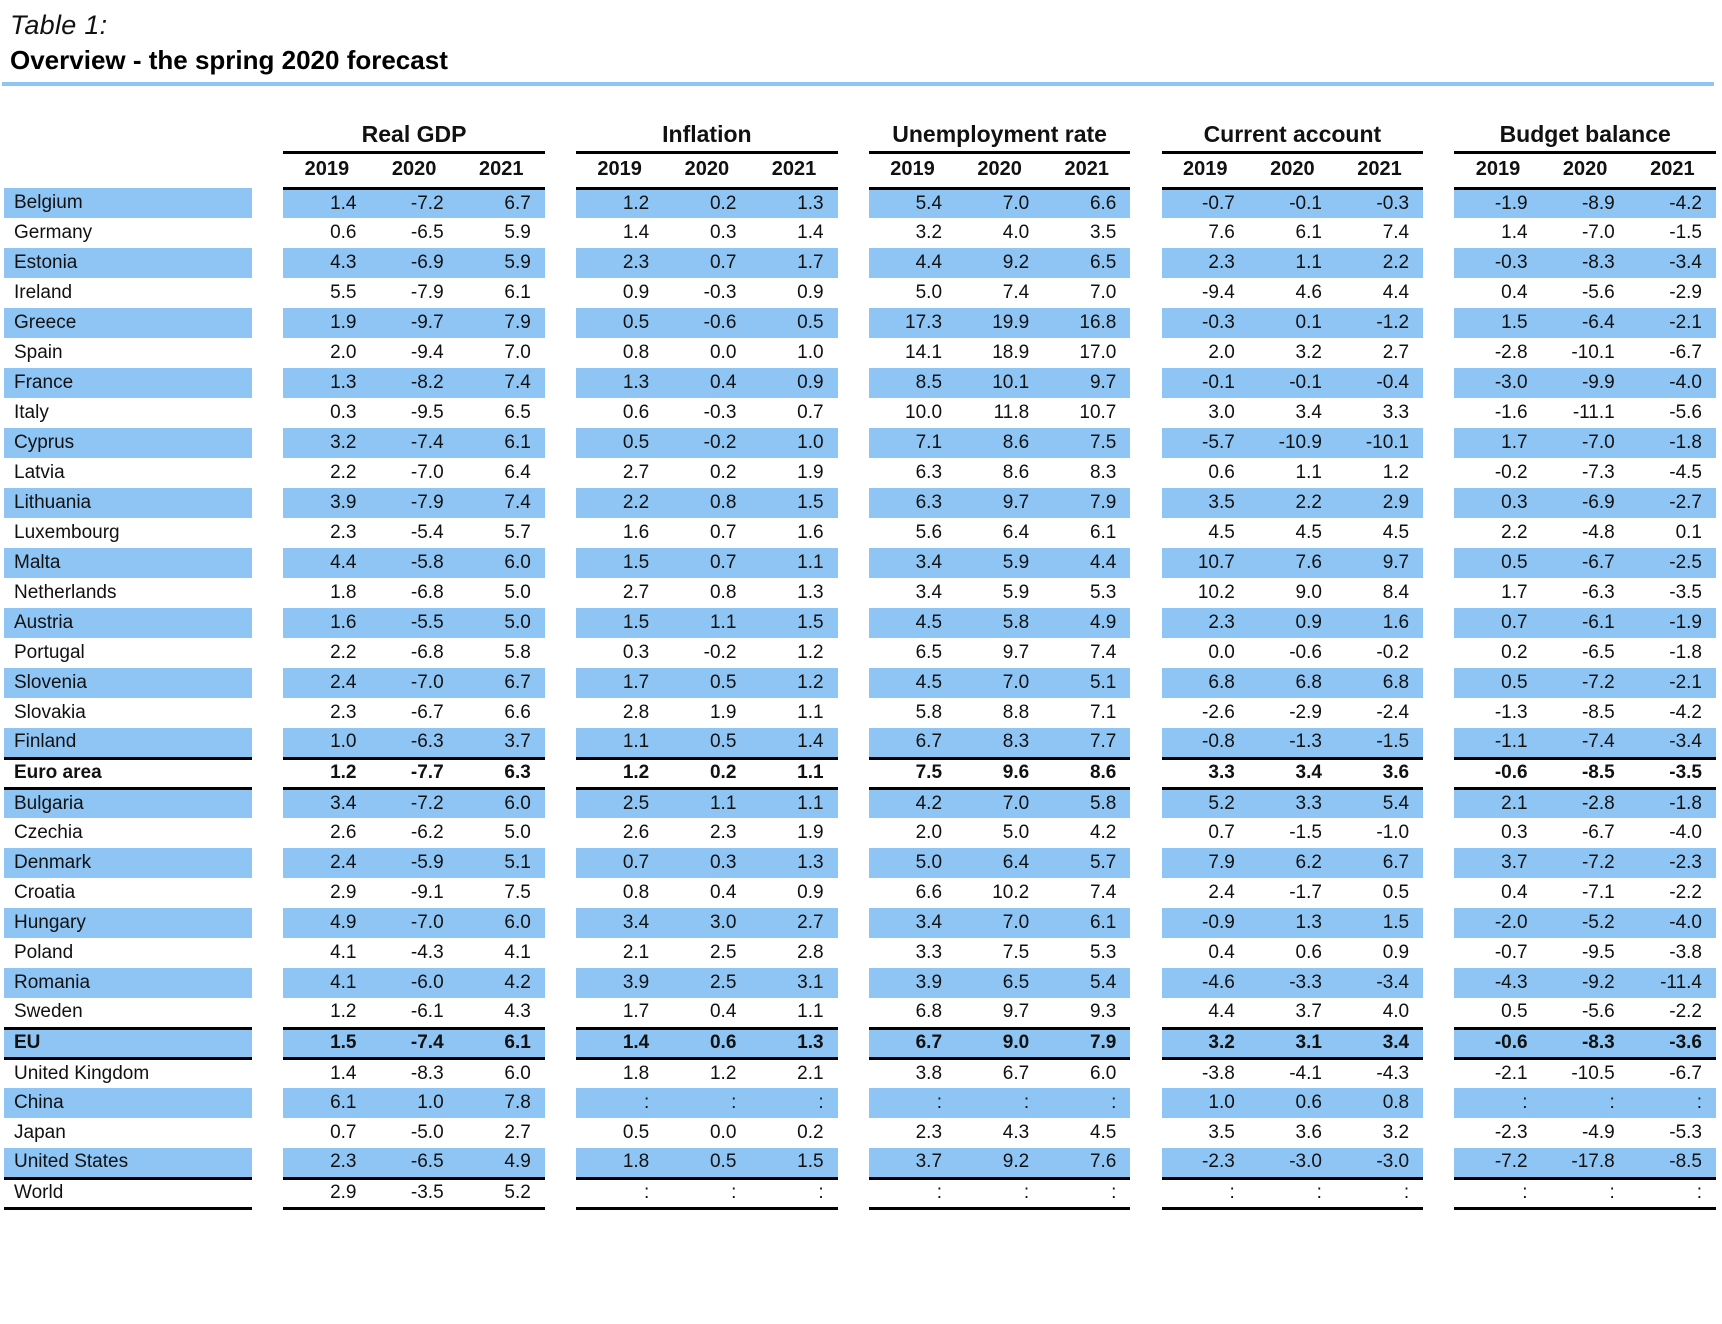  What do you see at coordinates (128, 383) in the screenshot?
I see `row-label: France` at bounding box center [128, 383].